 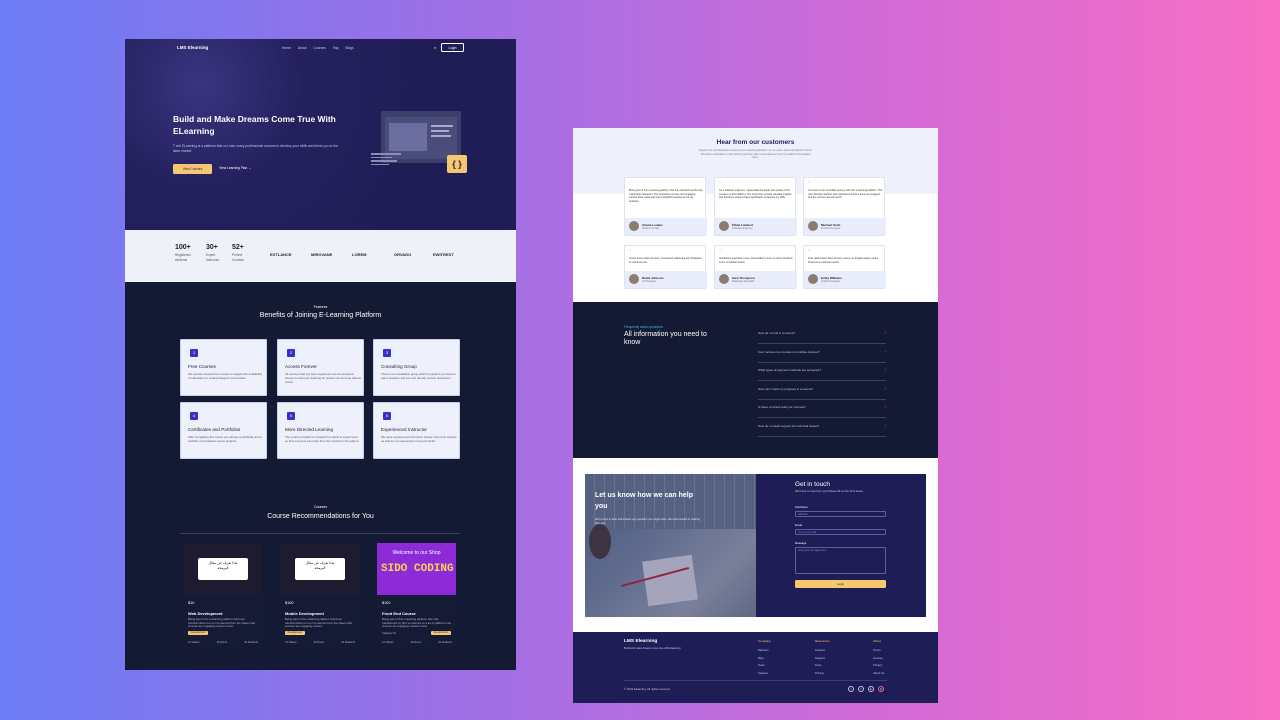 I want to click on contact-photo-title: Let us know how we can help you, so click(x=644, y=501).